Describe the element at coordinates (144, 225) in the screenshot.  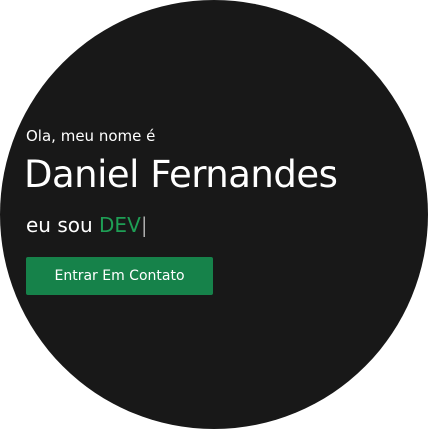
I see `typing-cursor: |` at that location.